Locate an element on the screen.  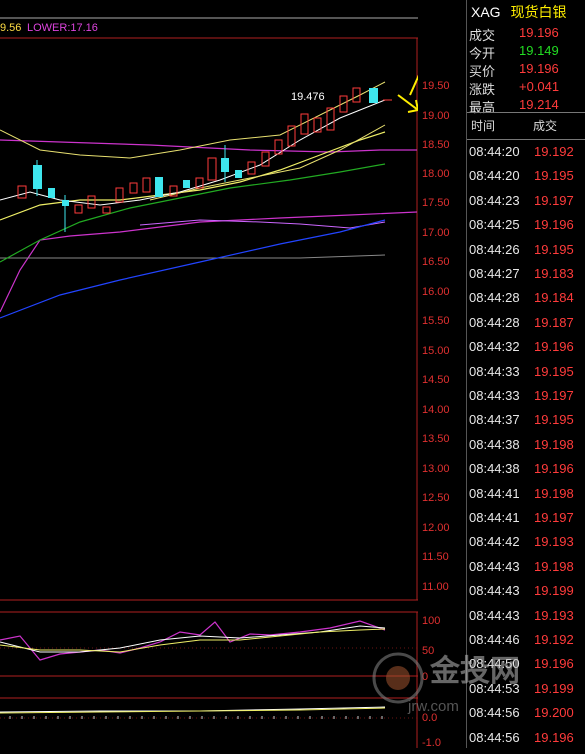
axis-tick: 13.00 is located at coordinates (436, 469).